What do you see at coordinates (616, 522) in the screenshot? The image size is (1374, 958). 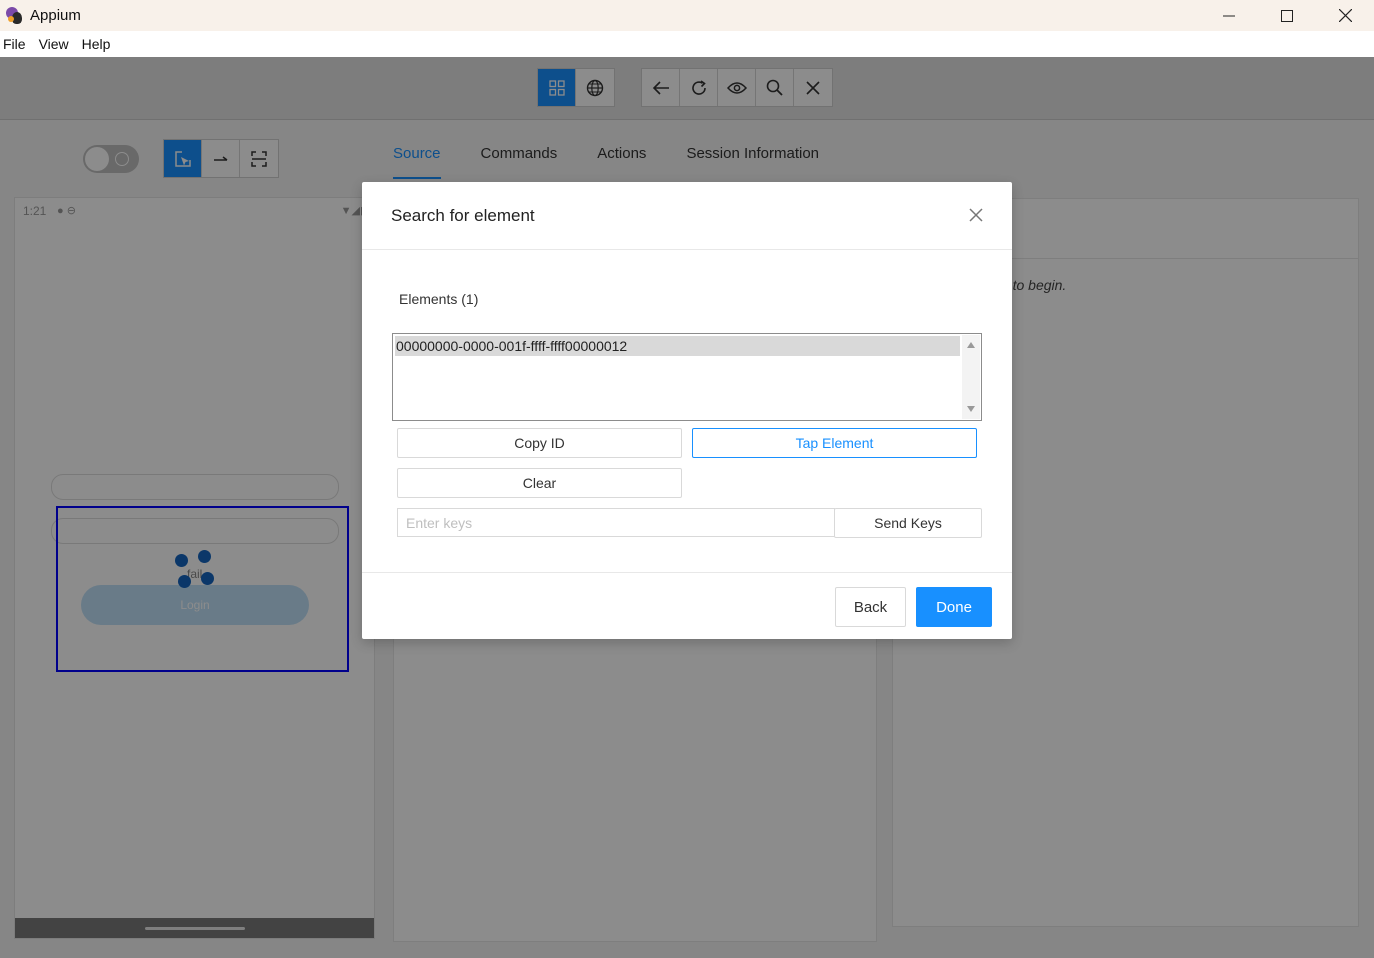 I see `send-keys-input` at bounding box center [616, 522].